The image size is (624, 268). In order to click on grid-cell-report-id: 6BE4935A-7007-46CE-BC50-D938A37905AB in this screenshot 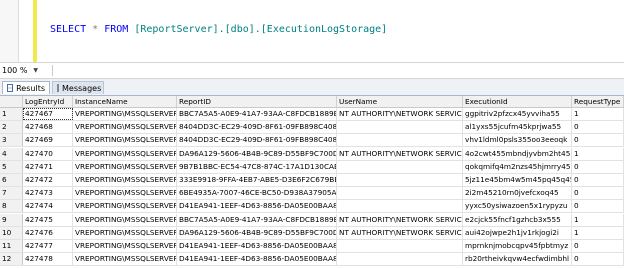, I will do `click(257, 193)`.